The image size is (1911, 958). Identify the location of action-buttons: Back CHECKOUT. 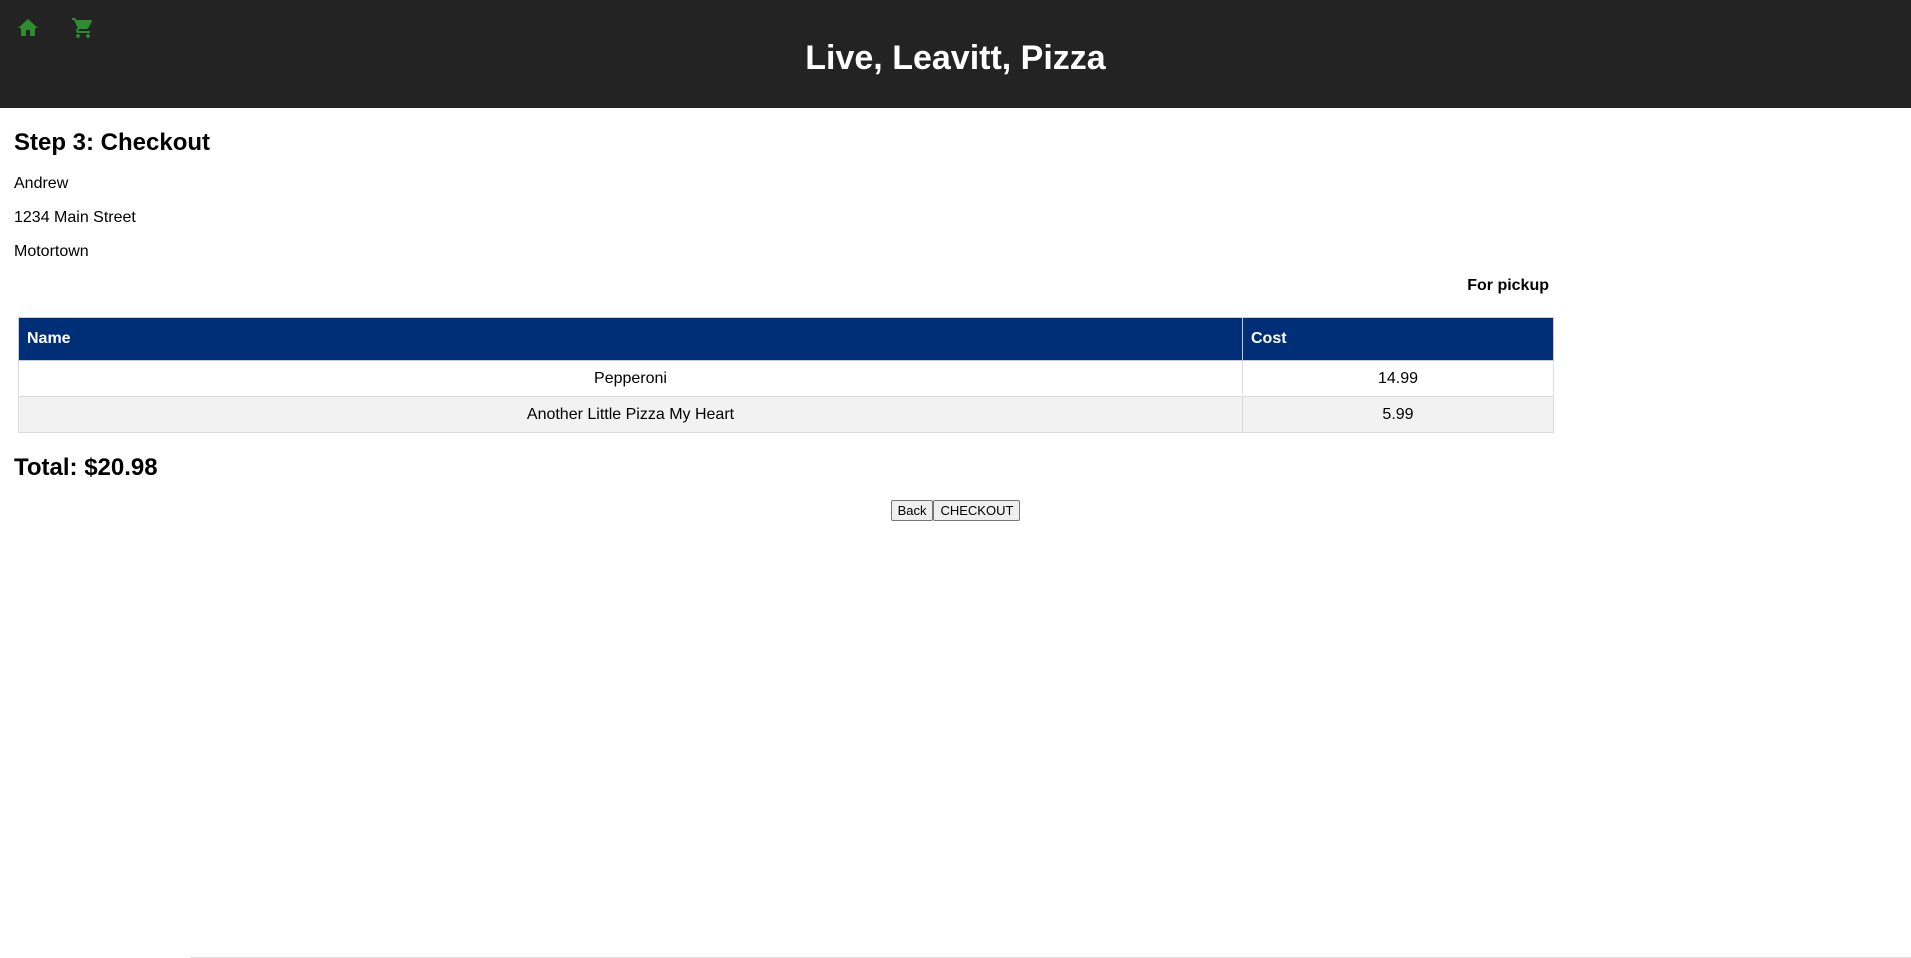
(955, 510).